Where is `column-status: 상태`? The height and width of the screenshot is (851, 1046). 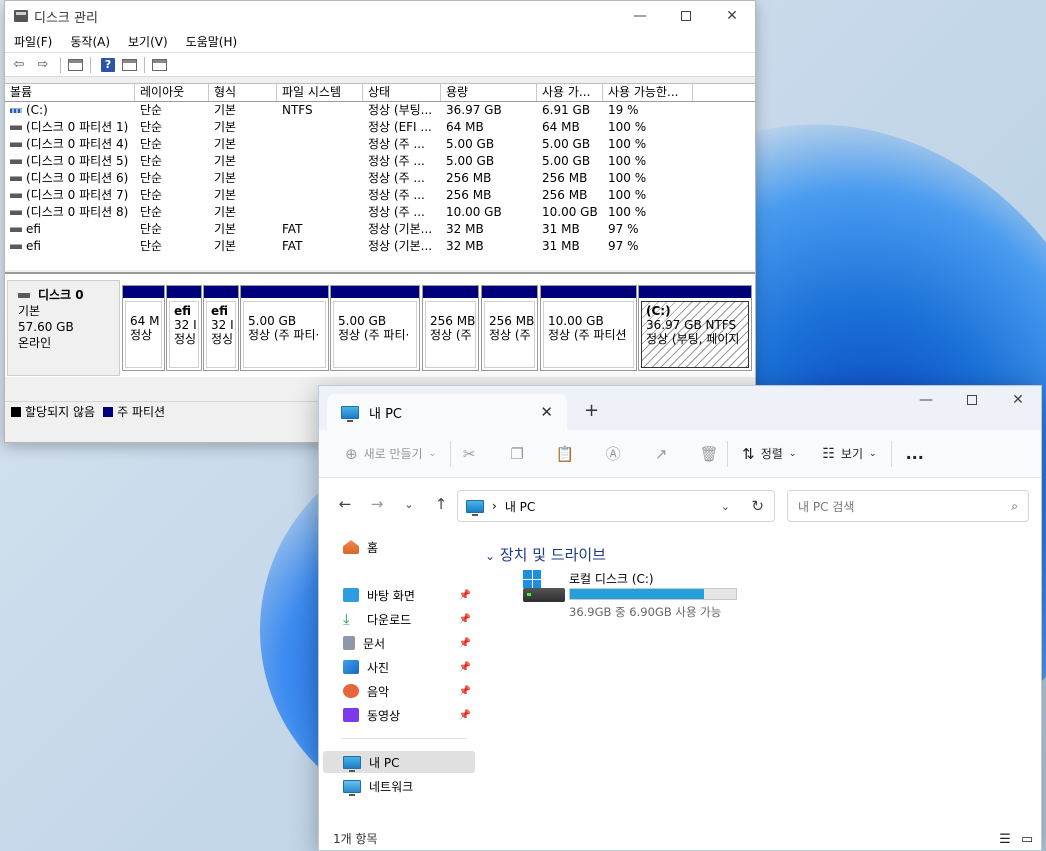 column-status: 상태 is located at coordinates (402, 92).